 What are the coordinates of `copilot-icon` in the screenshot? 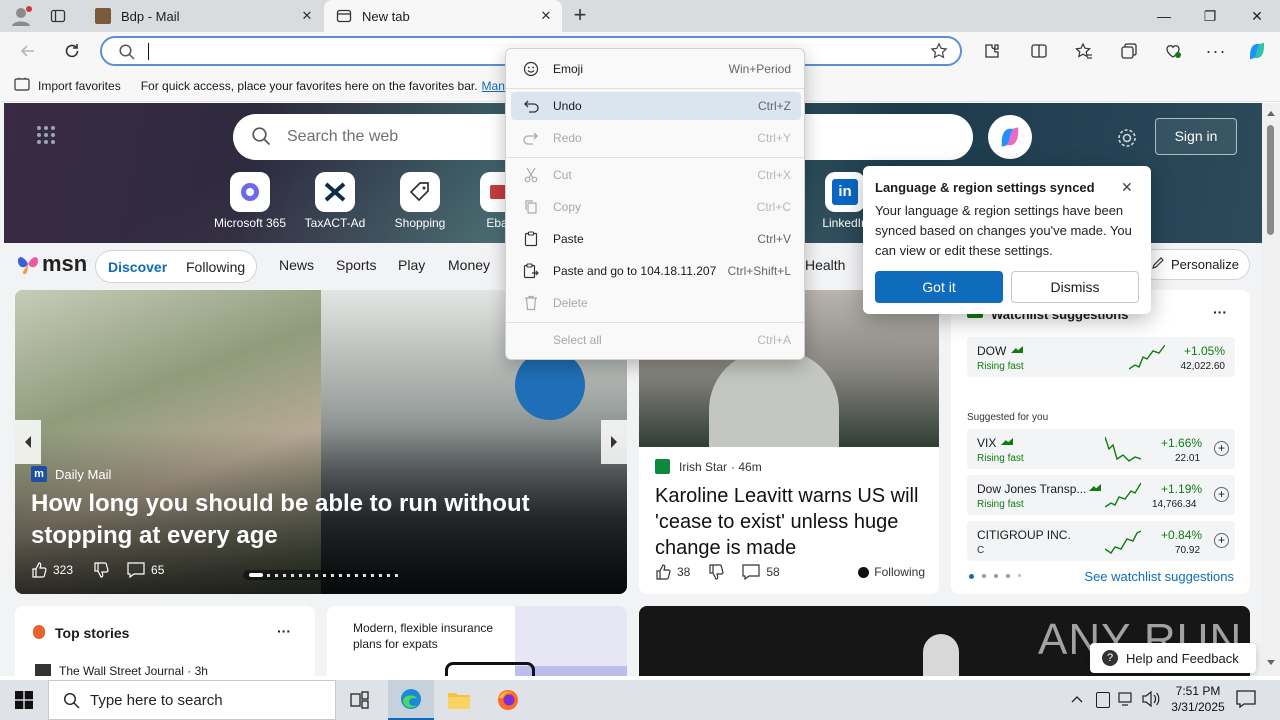 It's located at (1257, 51).